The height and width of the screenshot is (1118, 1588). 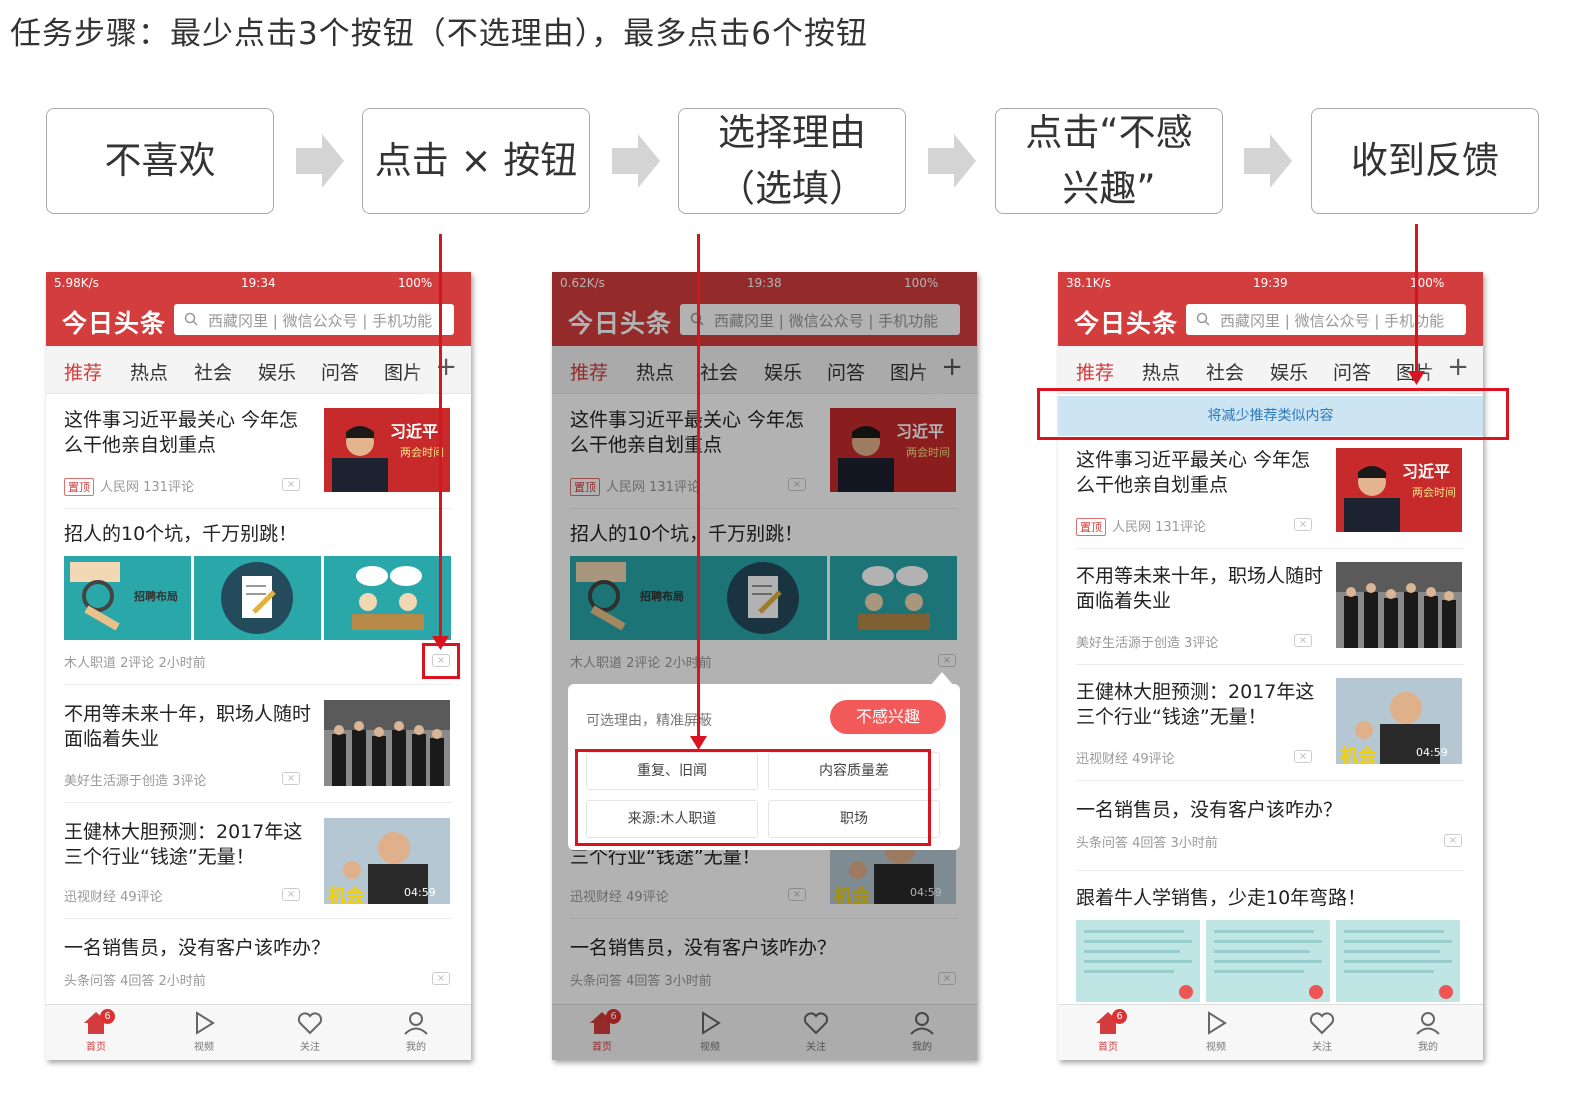 I want to click on article-source: 人民网 131评论, so click(x=147, y=487).